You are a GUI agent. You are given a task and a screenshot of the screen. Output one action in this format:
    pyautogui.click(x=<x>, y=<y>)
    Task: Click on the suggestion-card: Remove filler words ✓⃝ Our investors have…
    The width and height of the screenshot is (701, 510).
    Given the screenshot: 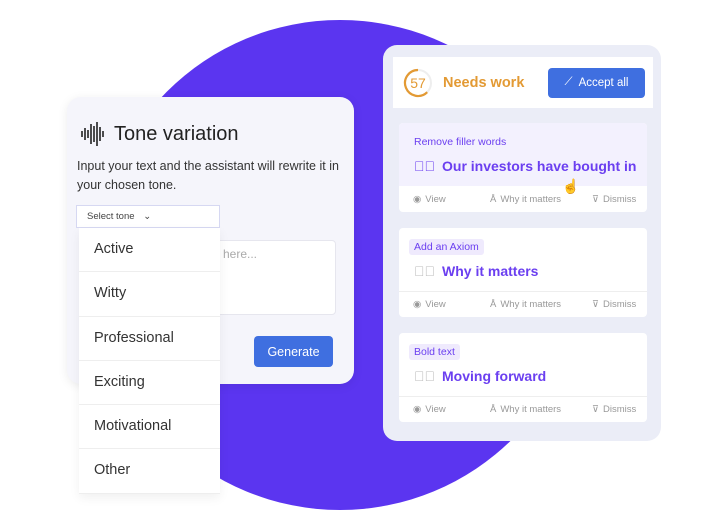 What is the action you would take?
    pyautogui.click(x=523, y=167)
    